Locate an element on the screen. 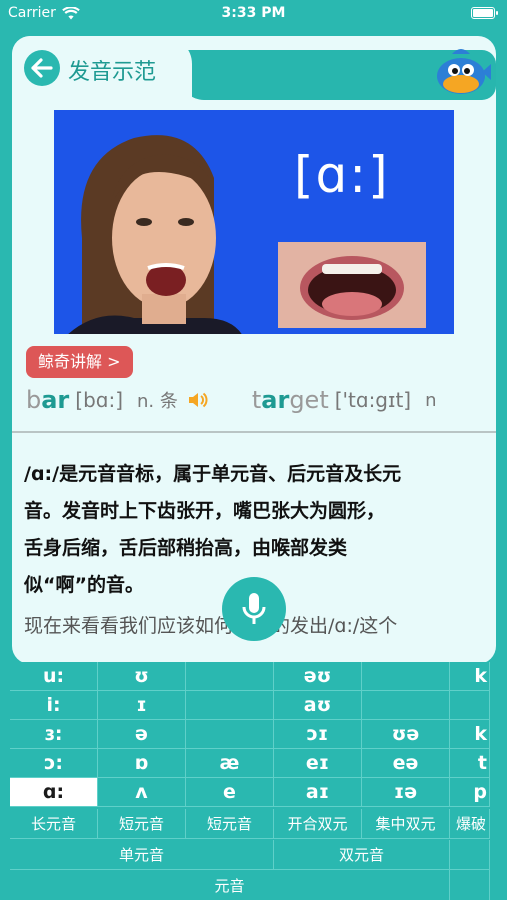  description-line: 音。发音时上下齿张开，嘴巴张大为圆形， is located at coordinates (205, 511).